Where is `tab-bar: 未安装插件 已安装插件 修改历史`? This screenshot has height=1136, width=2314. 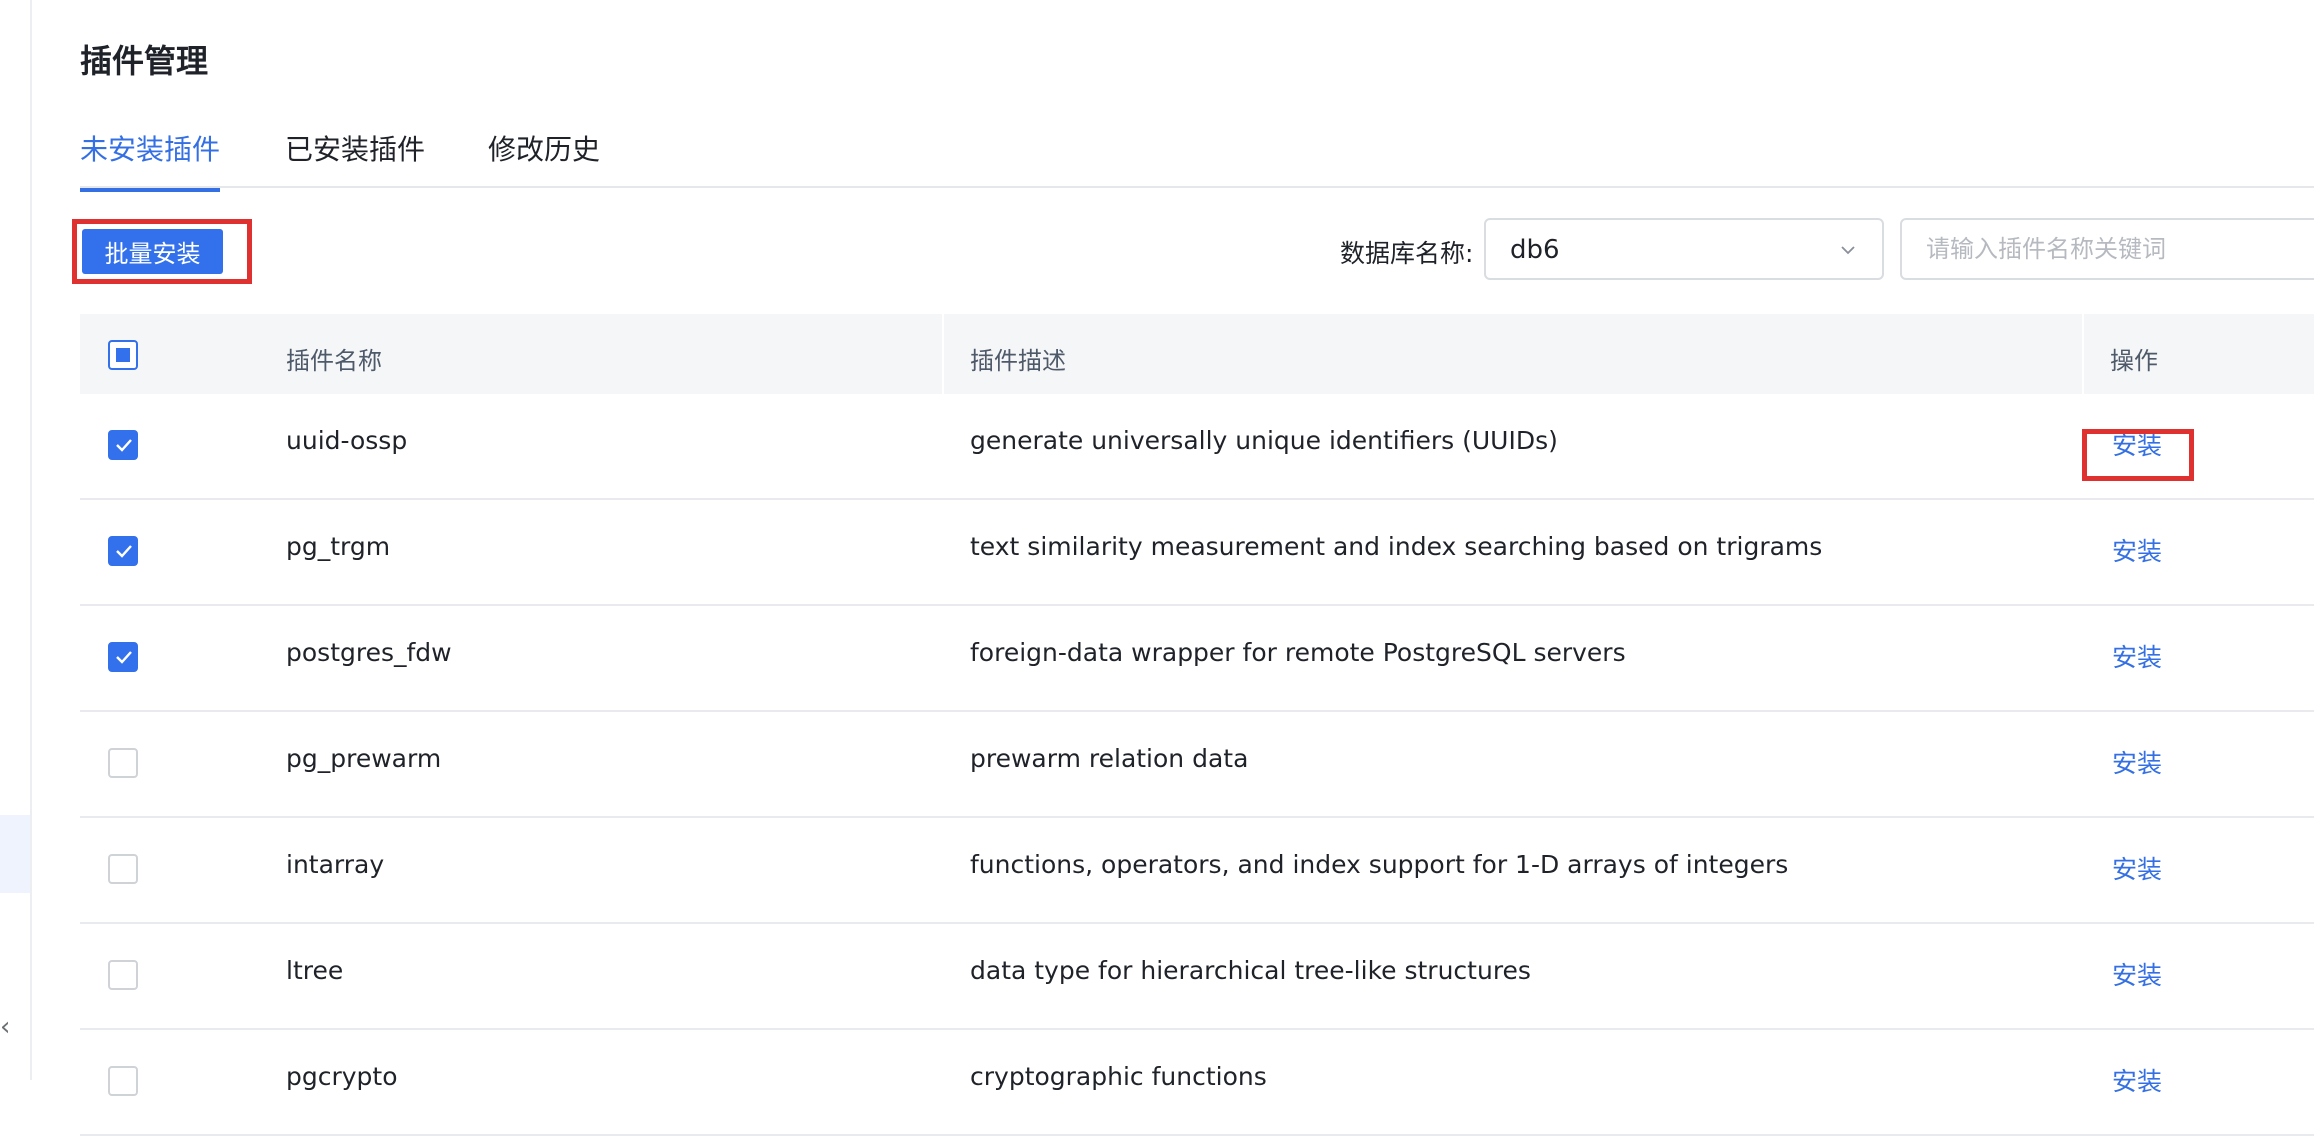 tab-bar: 未安装插件 已安装插件 修改历史 is located at coordinates (1197, 160).